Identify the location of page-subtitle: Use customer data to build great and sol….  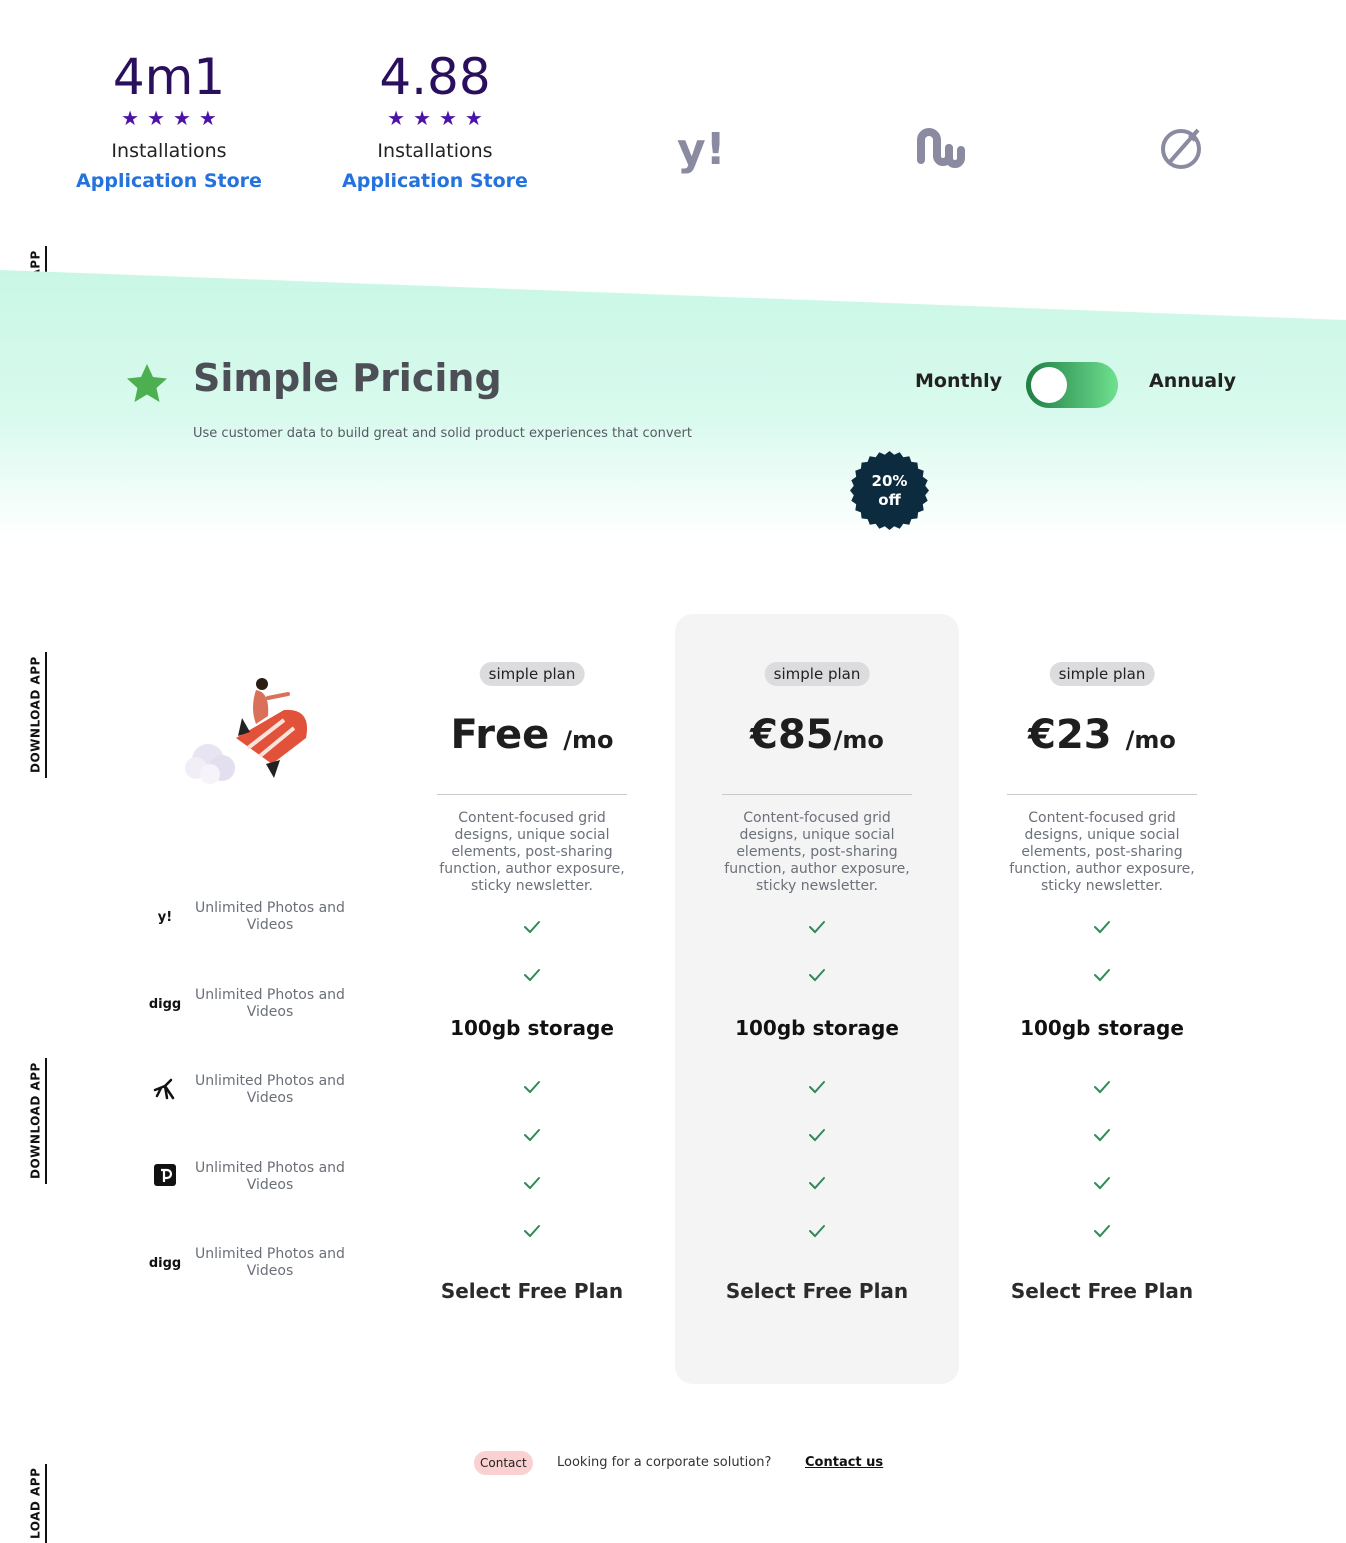
(442, 433).